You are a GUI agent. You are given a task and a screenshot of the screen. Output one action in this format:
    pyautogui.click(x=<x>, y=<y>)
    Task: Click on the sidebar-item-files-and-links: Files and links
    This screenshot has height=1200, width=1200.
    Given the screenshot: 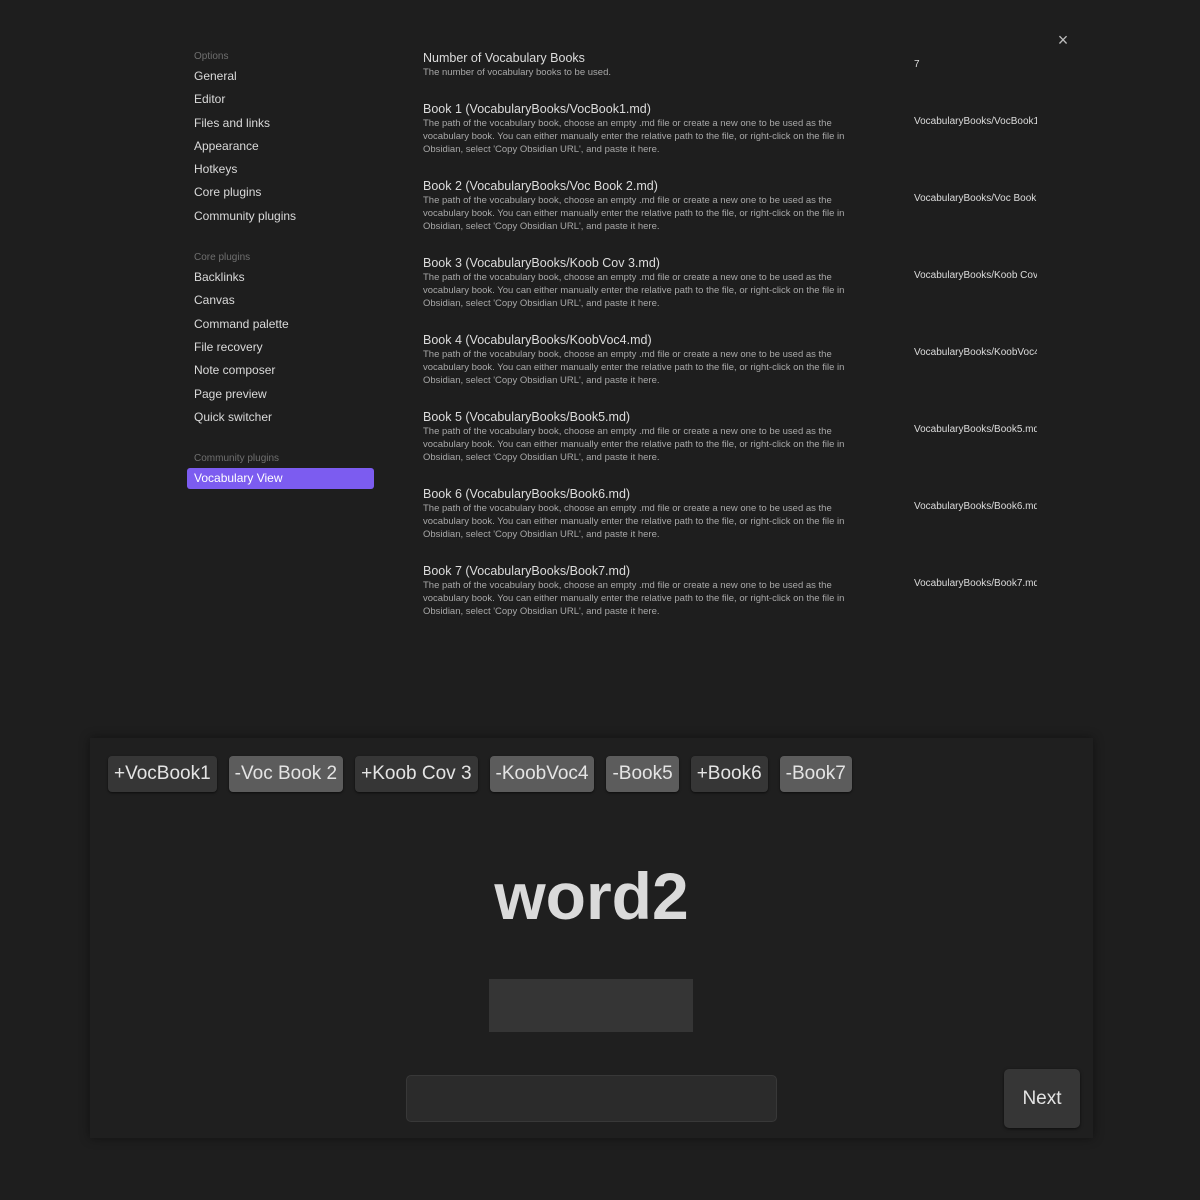 What is the action you would take?
    pyautogui.click(x=280, y=123)
    